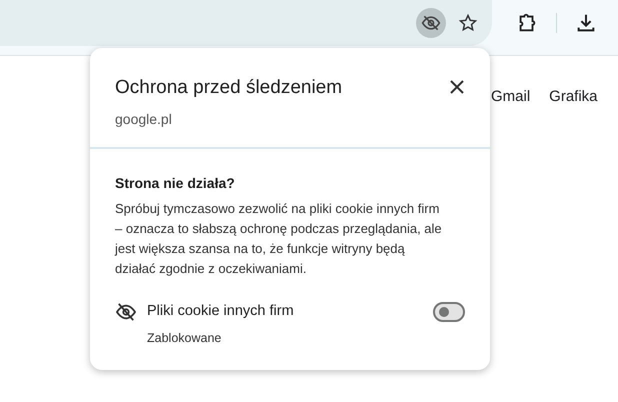  Describe the element at coordinates (184, 338) in the screenshot. I see `setting-status: Zablokowane` at that location.